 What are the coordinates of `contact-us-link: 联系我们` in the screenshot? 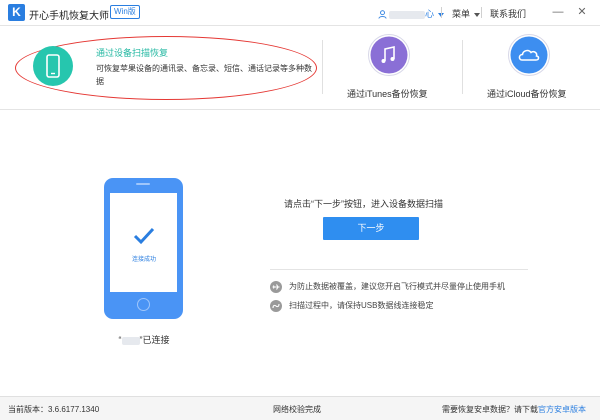 It's located at (508, 13).